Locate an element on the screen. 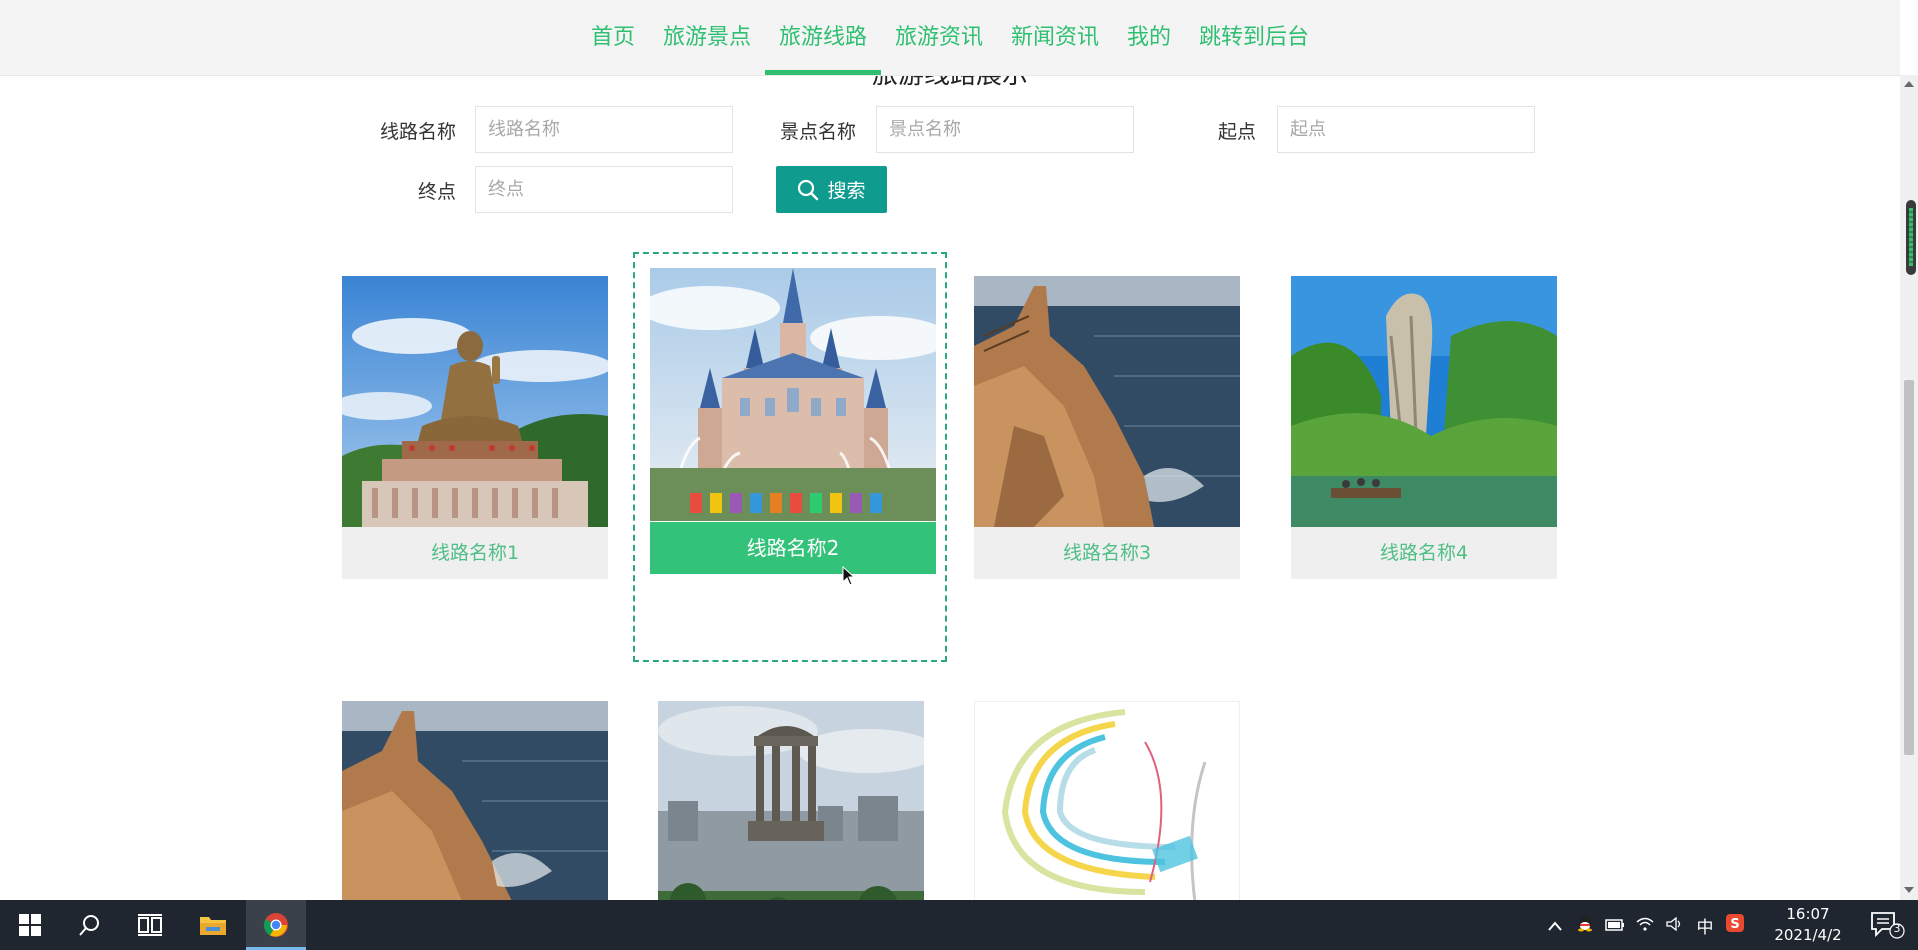 Image resolution: width=1918 pixels, height=950 pixels. nav-menu: 首页 旅游景点 旅游线路 旅游资讯 新闻资讯 我的 跳转到后台 is located at coordinates (950, 37).